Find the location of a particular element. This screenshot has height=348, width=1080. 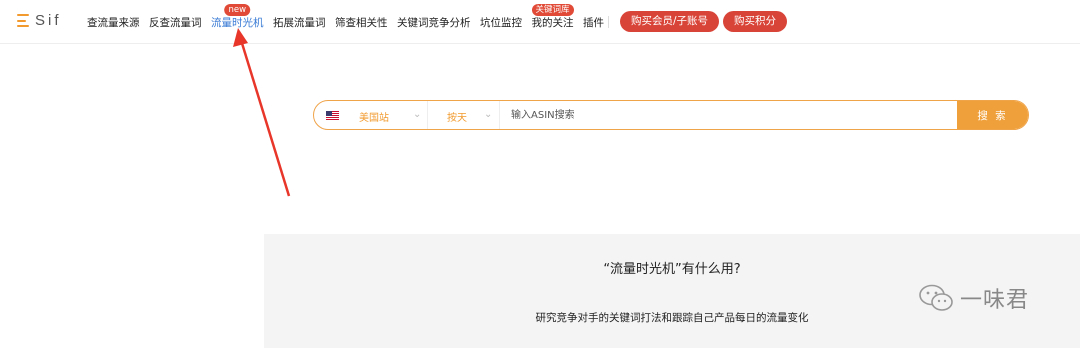

site-select: 美国站 ⌄ is located at coordinates (371, 115).